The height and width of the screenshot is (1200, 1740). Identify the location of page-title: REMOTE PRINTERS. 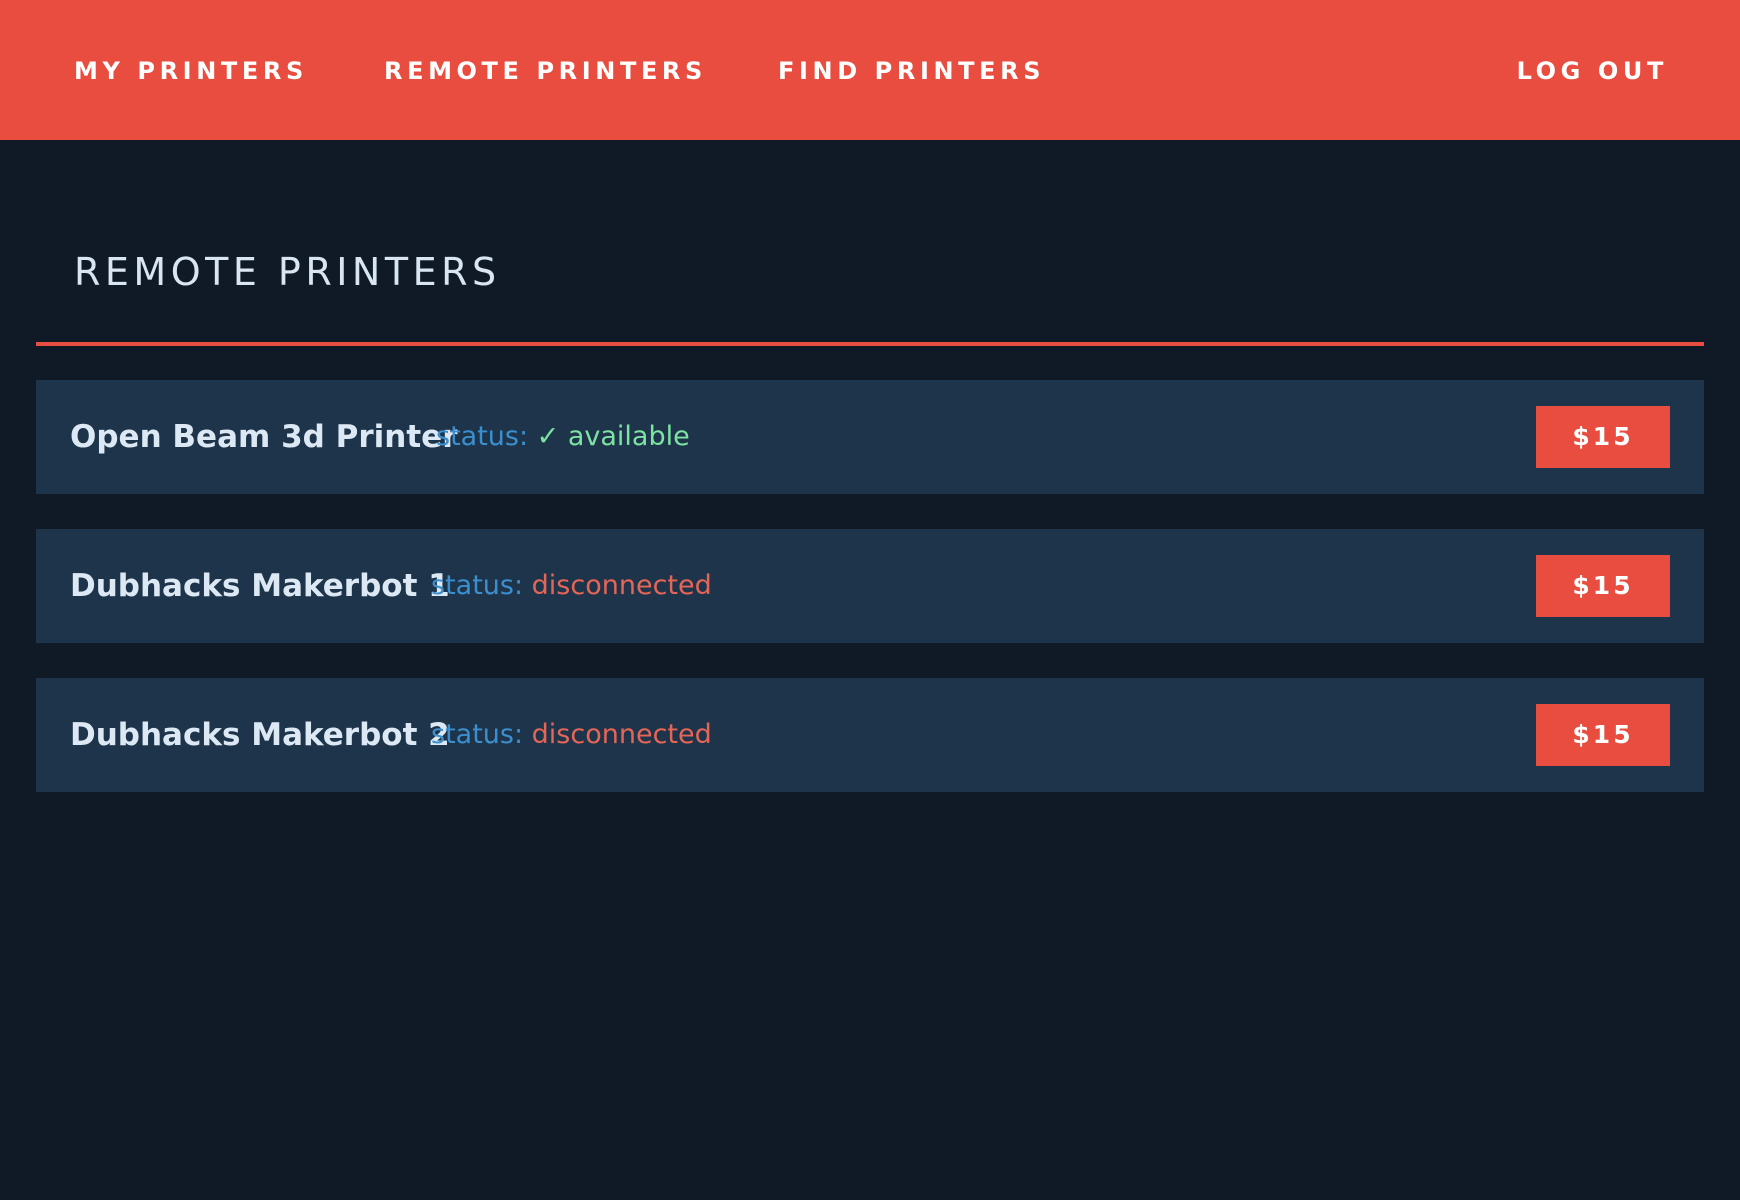
(287, 272).